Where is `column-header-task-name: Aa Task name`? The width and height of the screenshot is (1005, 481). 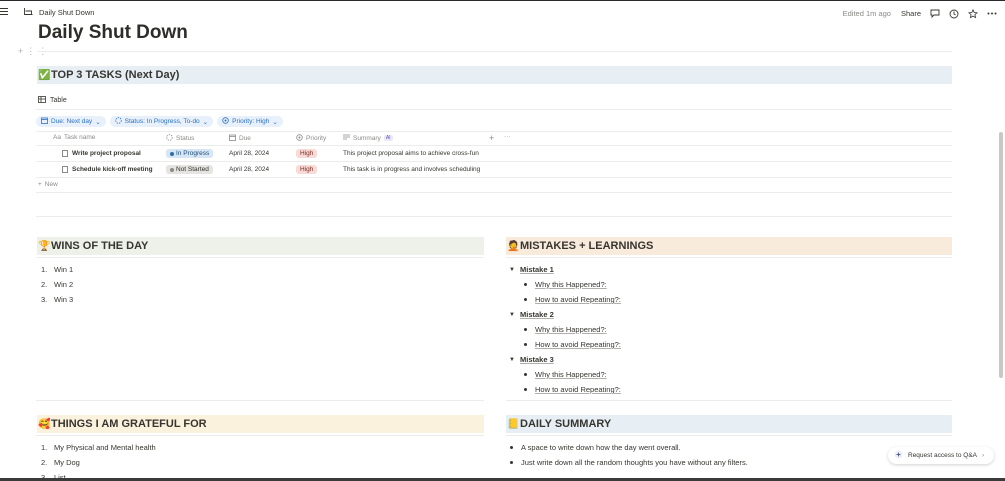
column-header-task-name: Aa Task name is located at coordinates (74, 137).